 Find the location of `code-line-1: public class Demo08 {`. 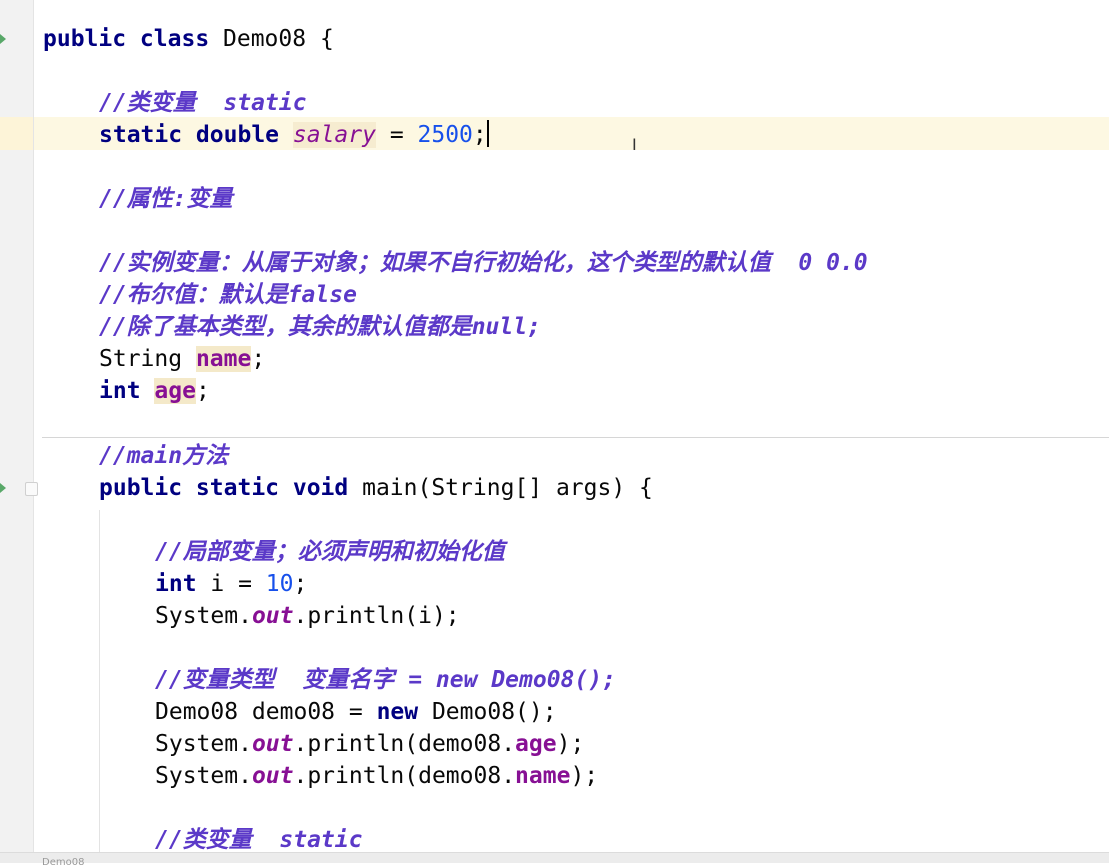

code-line-1: public class Demo08 { is located at coordinates (188, 39).